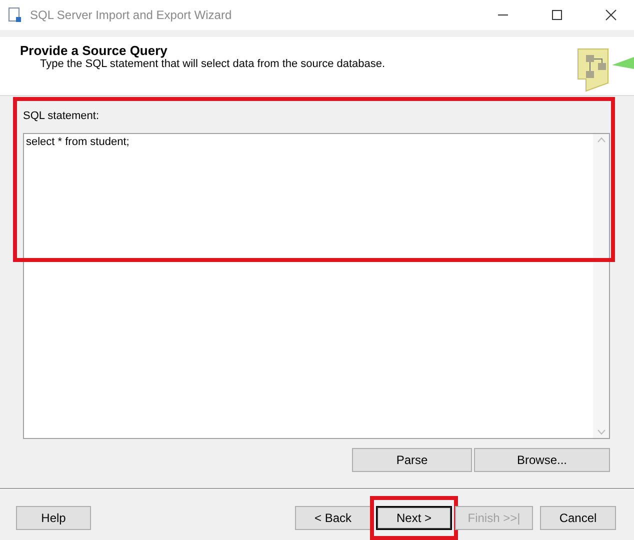 This screenshot has height=540, width=634. Describe the element at coordinates (131, 15) in the screenshot. I see `window-title: SQL Server Import and Export Wizard` at that location.